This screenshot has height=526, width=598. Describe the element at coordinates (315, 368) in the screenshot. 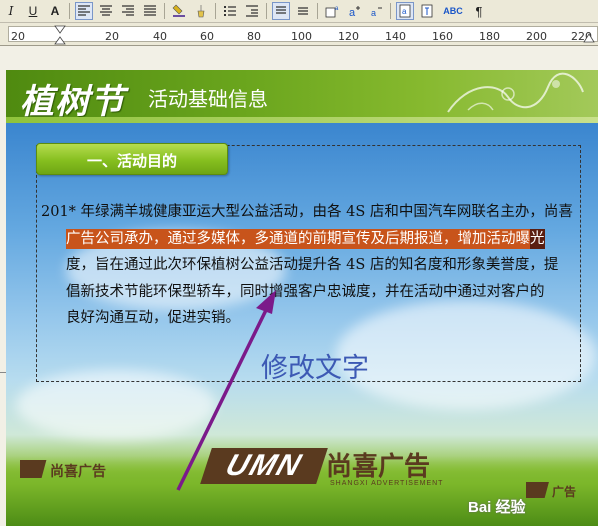

I see `annotation-text: 修改文字` at that location.